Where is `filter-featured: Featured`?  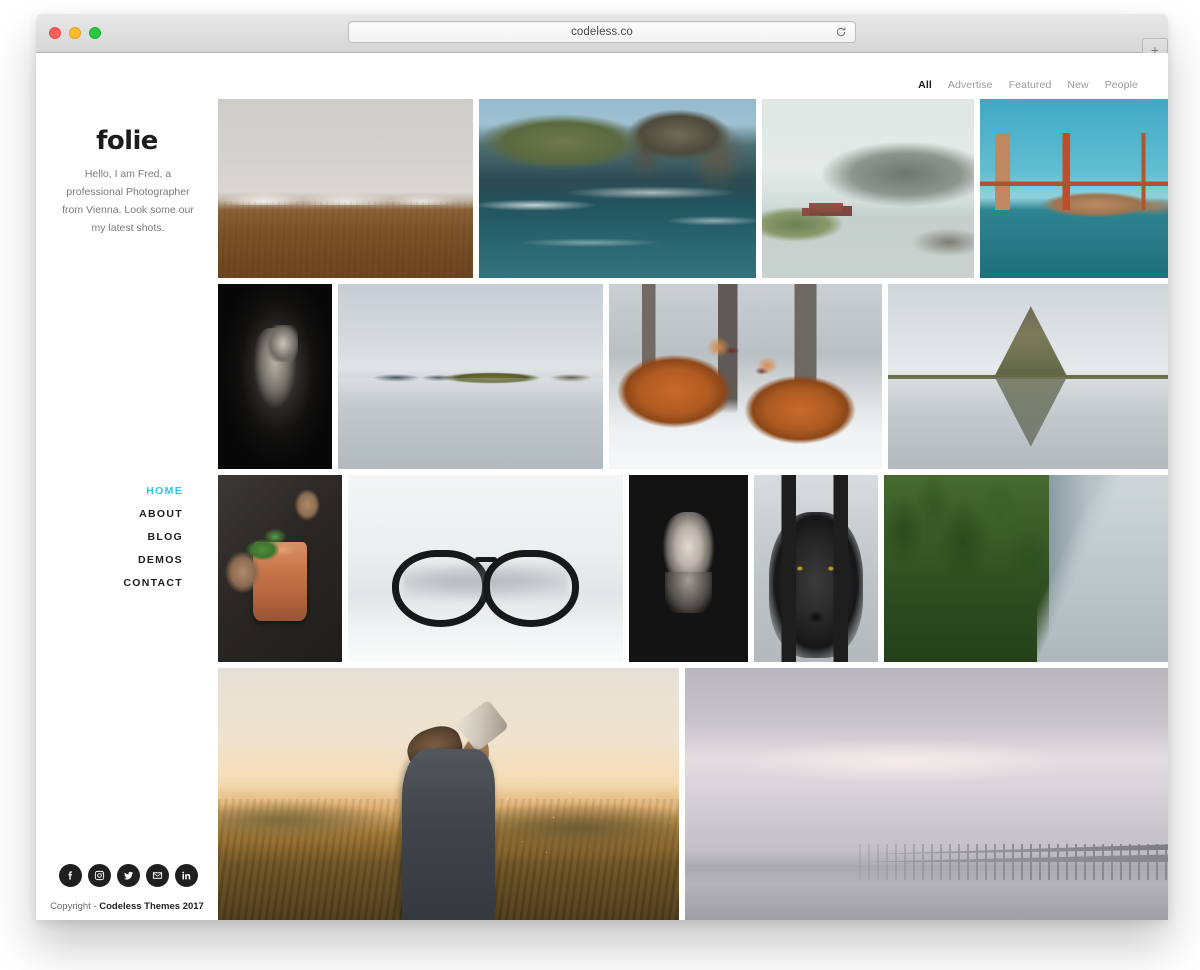 filter-featured: Featured is located at coordinates (1030, 85).